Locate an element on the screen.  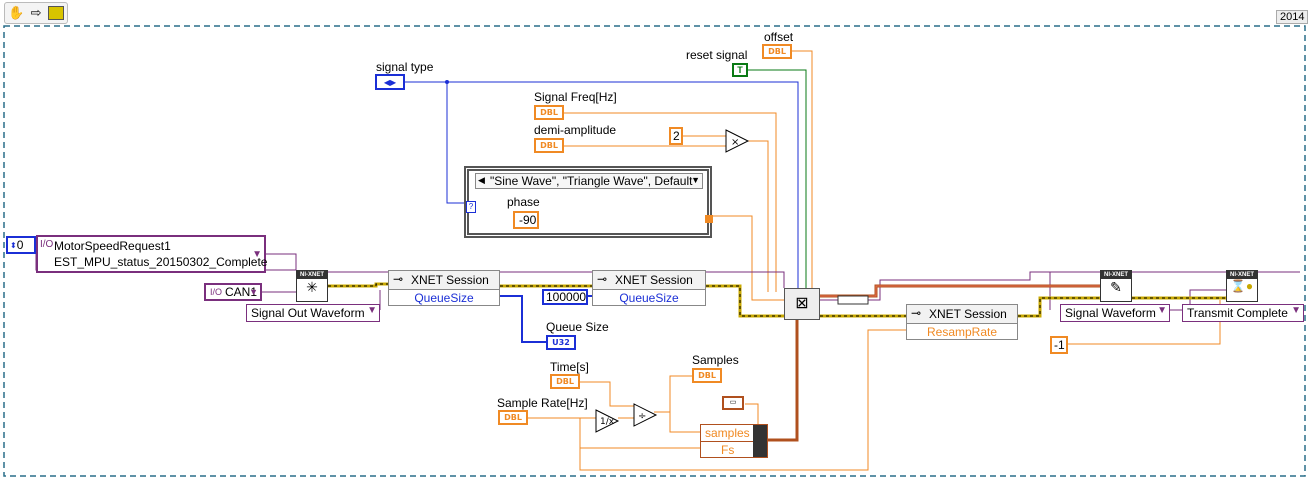
ring-dropdown-icon-3: ▼ is located at coordinates (1296, 310).